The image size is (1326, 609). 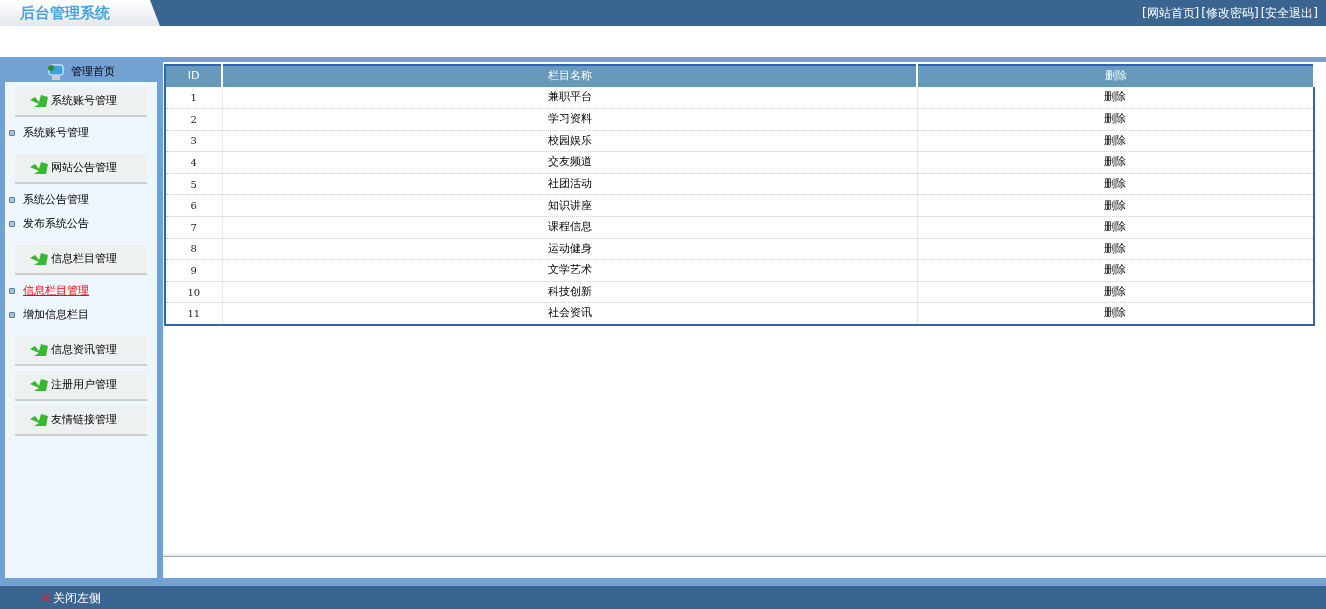 What do you see at coordinates (569, 249) in the screenshot?
I see `table-cell: 运动健身` at bounding box center [569, 249].